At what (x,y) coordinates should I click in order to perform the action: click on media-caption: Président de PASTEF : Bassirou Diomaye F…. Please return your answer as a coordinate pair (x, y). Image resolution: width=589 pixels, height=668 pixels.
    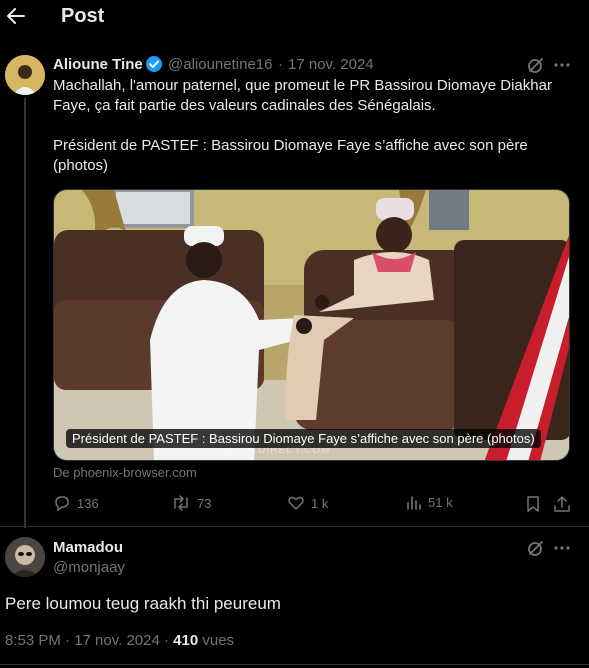
    Looking at the image, I should click on (303, 438).